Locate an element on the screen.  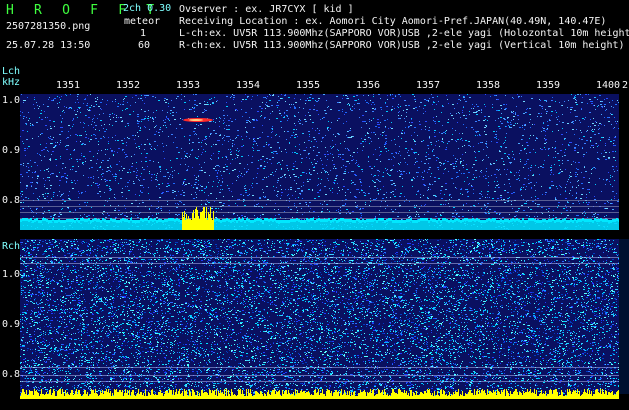
count-1-label: 1 is located at coordinates (143, 33).